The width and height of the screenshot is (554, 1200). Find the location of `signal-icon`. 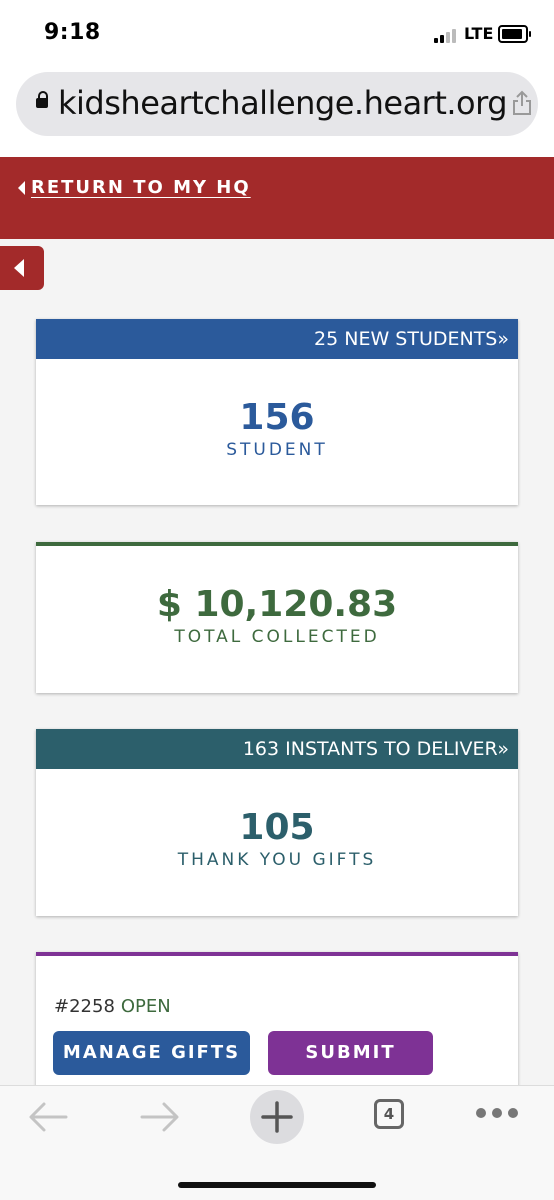

signal-icon is located at coordinates (447, 35).